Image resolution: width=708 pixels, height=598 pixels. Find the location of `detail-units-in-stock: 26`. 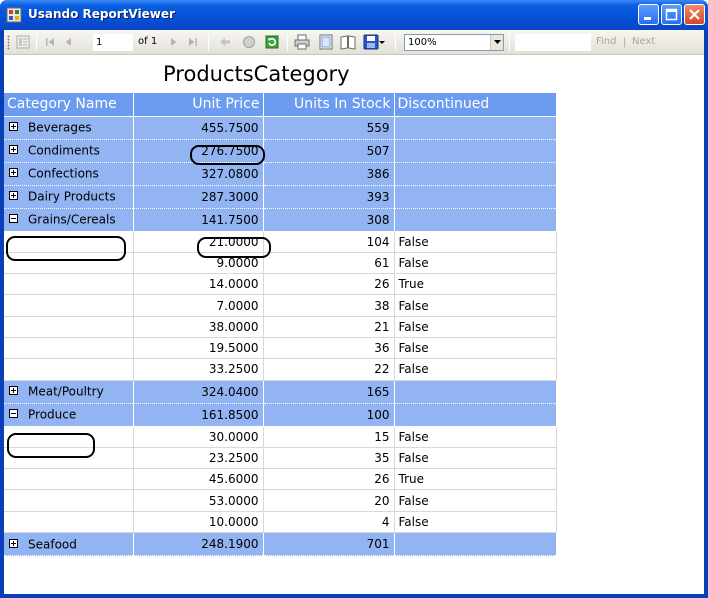

detail-units-in-stock: 26 is located at coordinates (329, 284).